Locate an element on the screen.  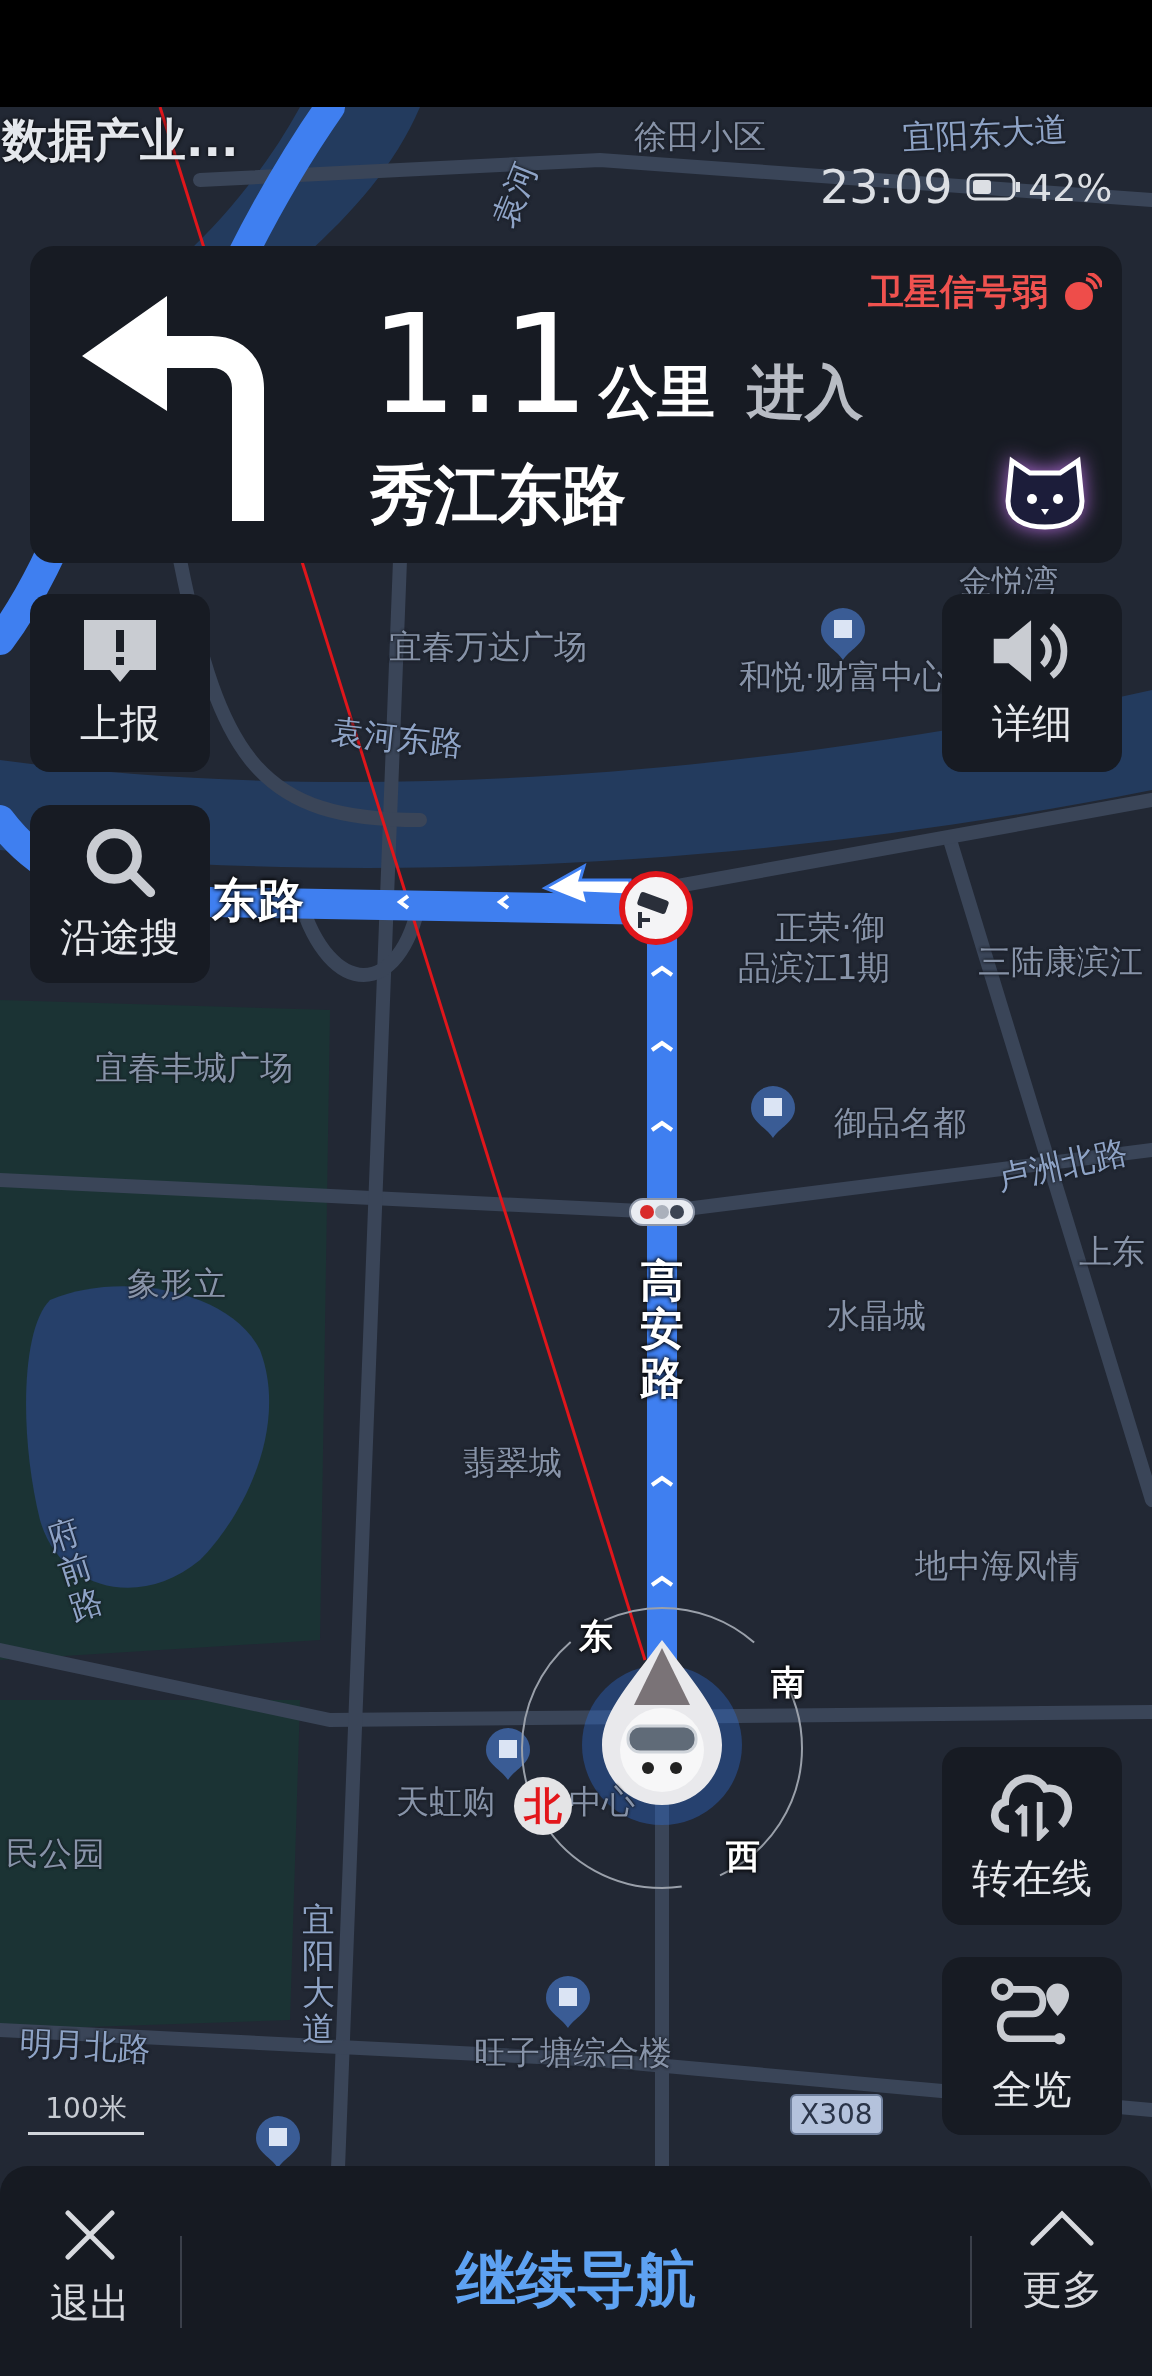
action-text: 进入 is located at coordinates (805, 392).